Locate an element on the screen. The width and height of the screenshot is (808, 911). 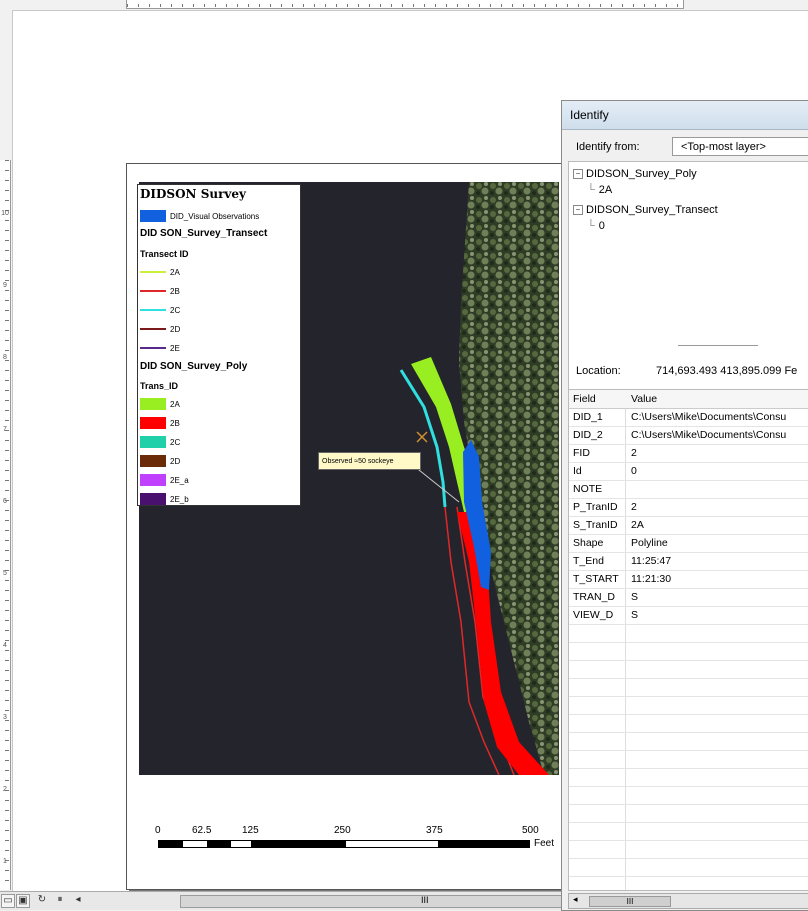
ruler-label: 5 is located at coordinates (5, 573).